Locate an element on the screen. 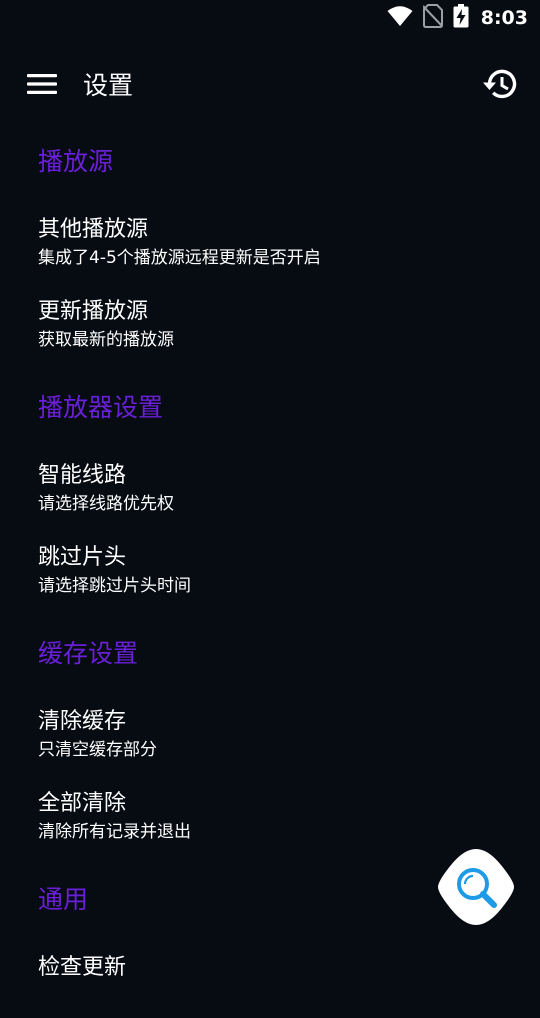 This screenshot has height=1018, width=540. pref-summary: 集成了4-5个播放源远程更新是否开启 is located at coordinates (179, 258).